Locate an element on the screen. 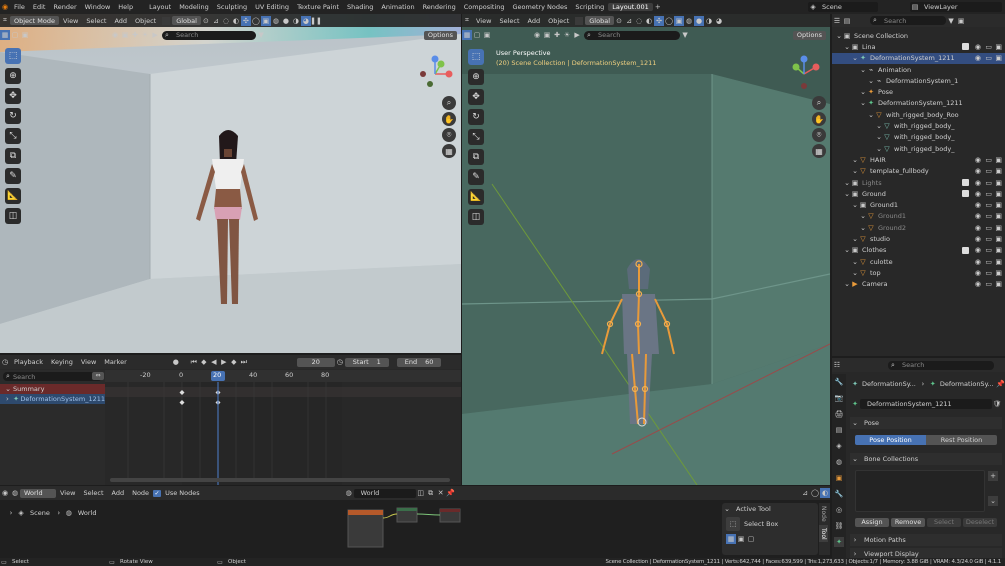 The image size is (1005, 566). lv-filter-camera-icon: ▶ is located at coordinates (155, 35).